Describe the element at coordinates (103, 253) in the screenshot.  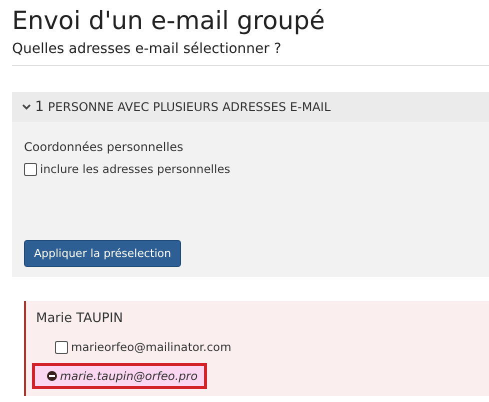
I see `apply-button: Appliquer la préselection` at that location.